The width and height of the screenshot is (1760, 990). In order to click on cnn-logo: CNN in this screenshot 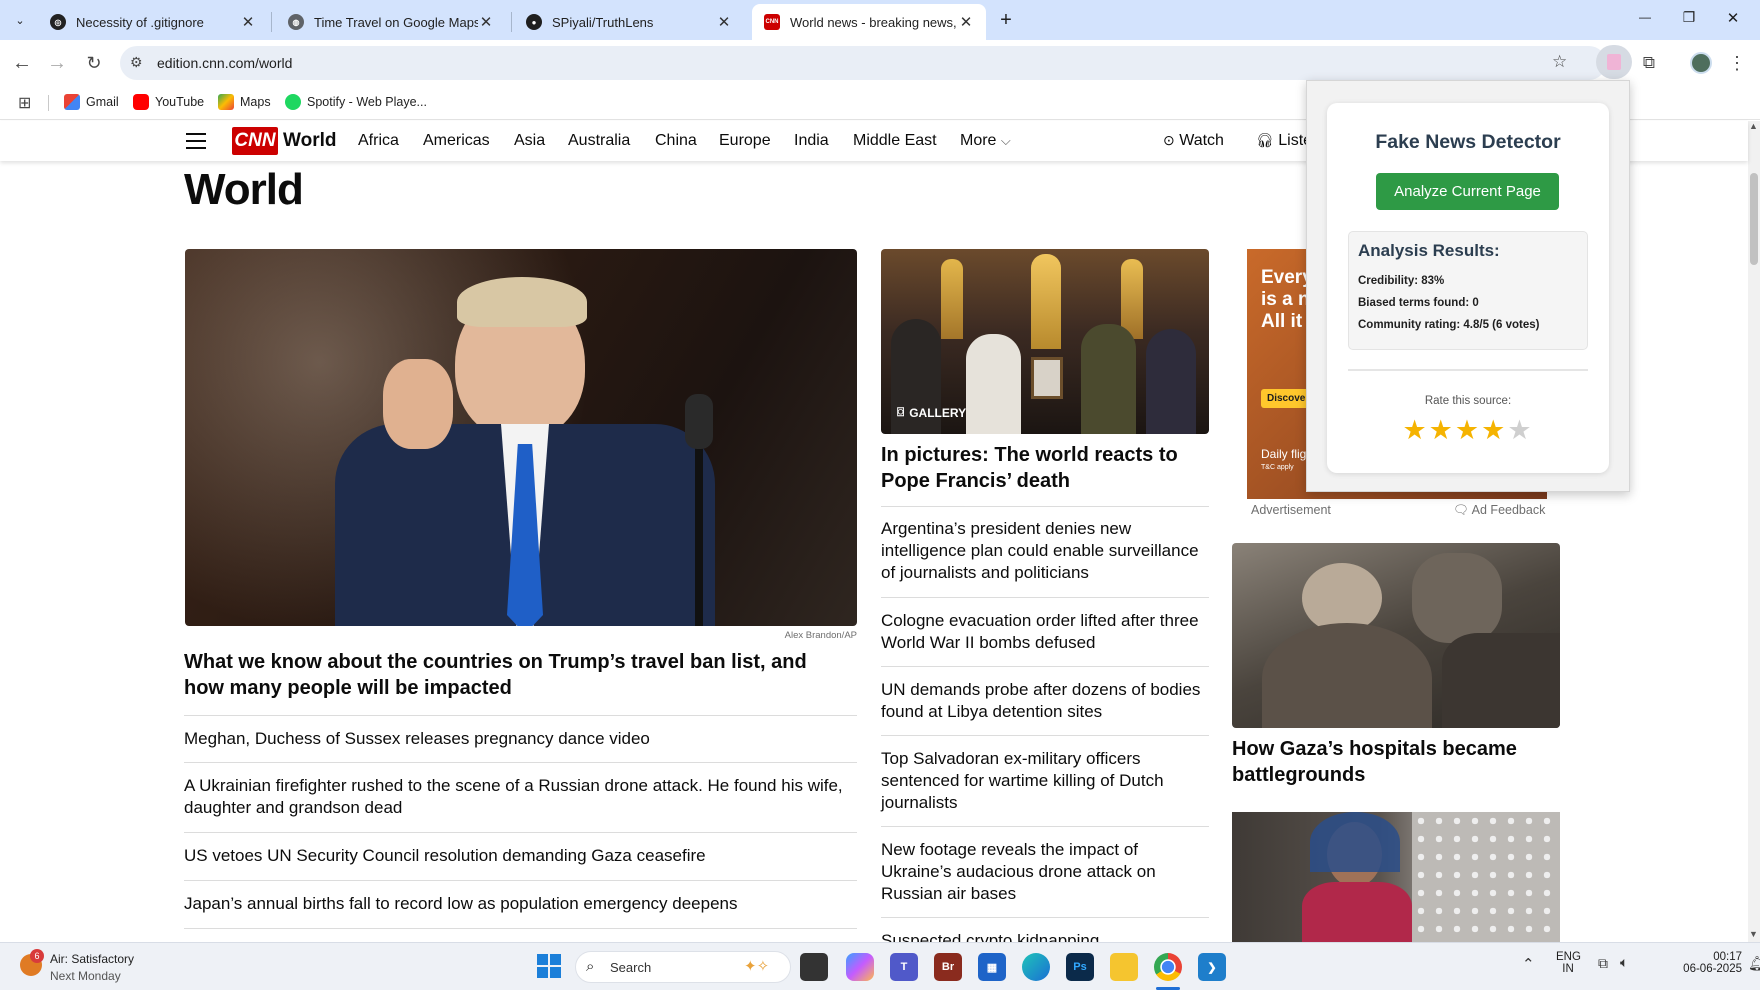, I will do `click(255, 141)`.